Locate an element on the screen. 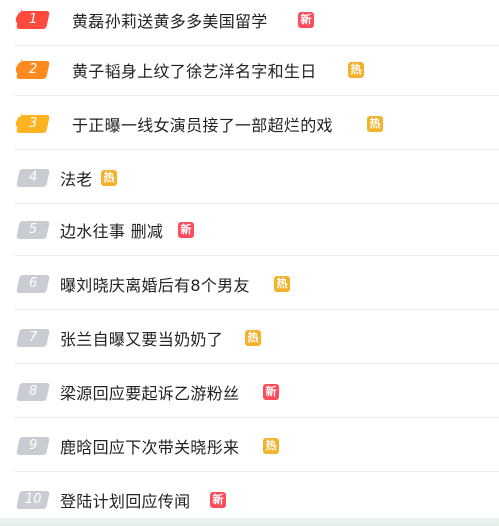 This screenshot has height=526, width=499. rank-badge: 5 is located at coordinates (33, 230).